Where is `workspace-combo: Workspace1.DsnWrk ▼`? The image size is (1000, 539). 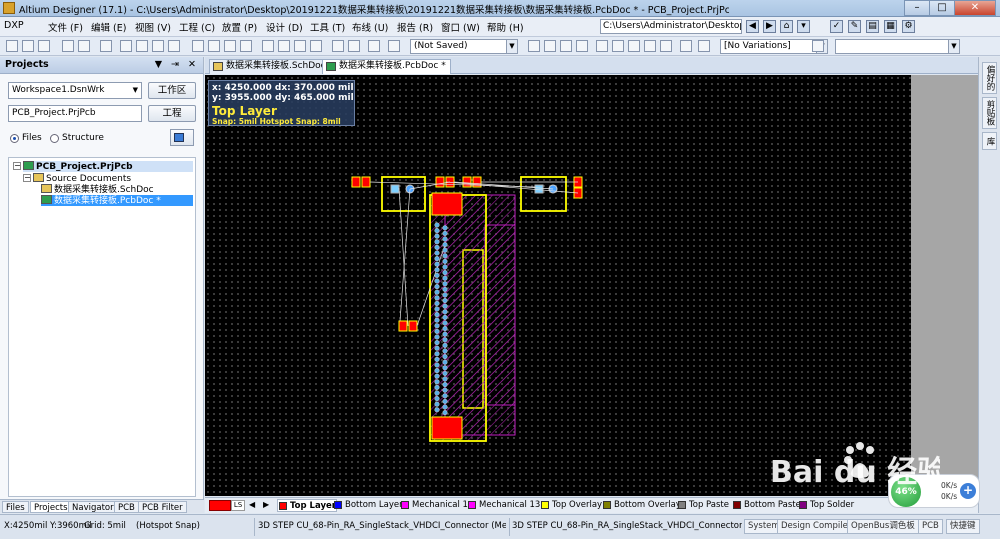
workspace-combo: Workspace1.DsnWrk ▼ is located at coordinates (75, 90).